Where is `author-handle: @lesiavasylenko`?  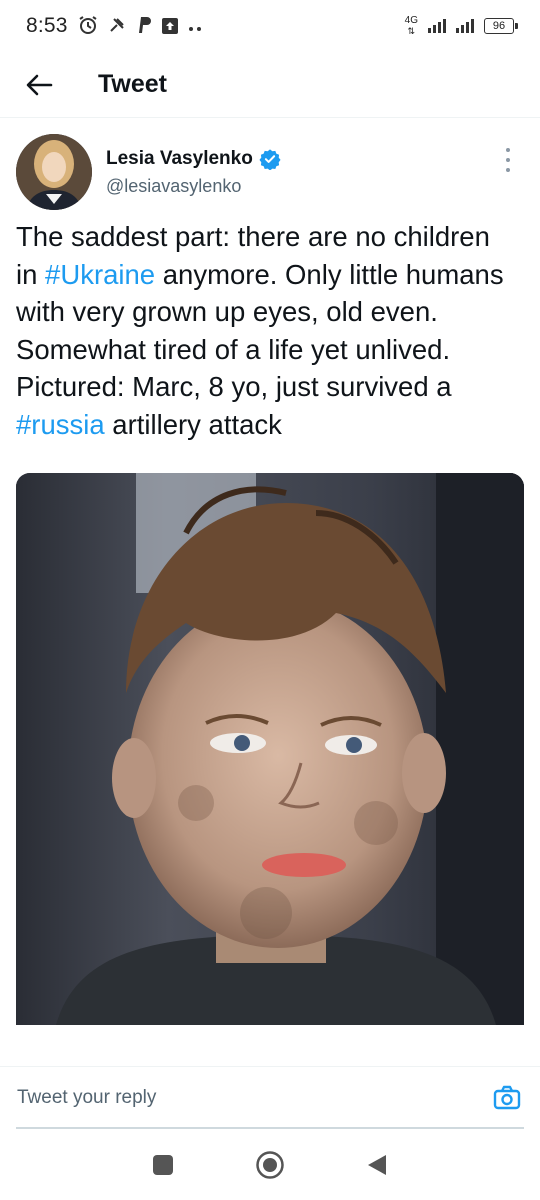
author-handle: @lesiavasylenko is located at coordinates (193, 186).